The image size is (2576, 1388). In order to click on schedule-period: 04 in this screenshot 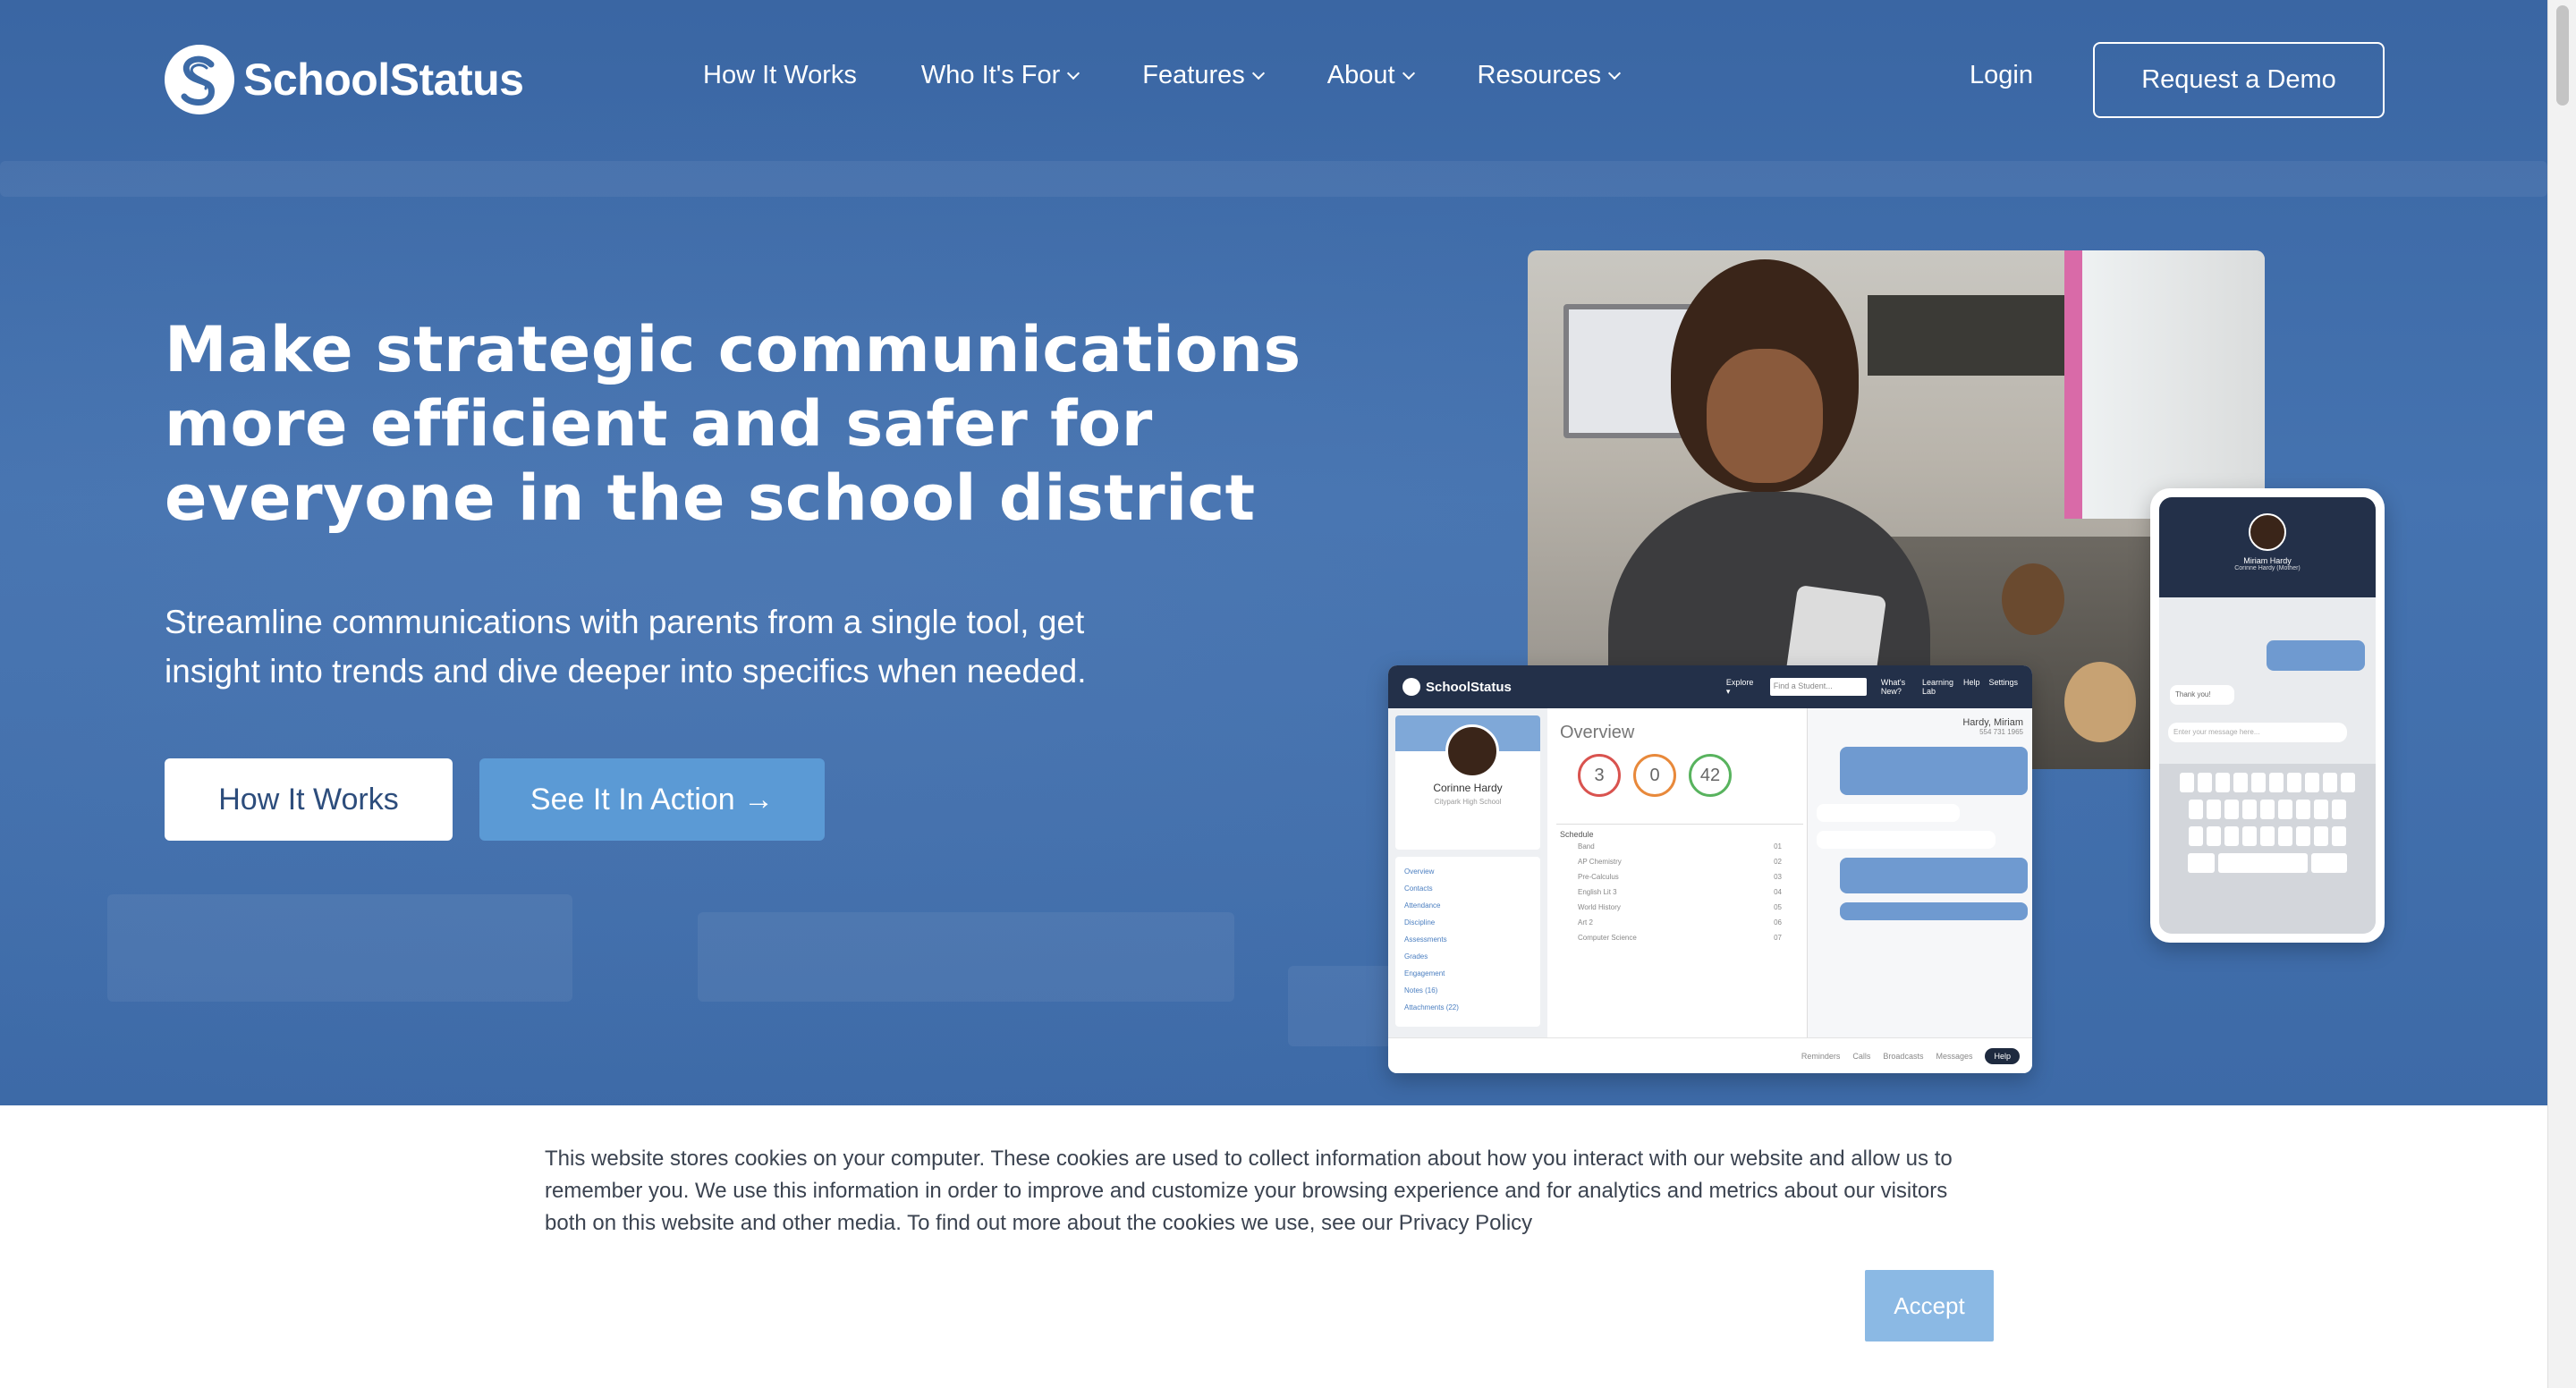, I will do `click(1778, 892)`.